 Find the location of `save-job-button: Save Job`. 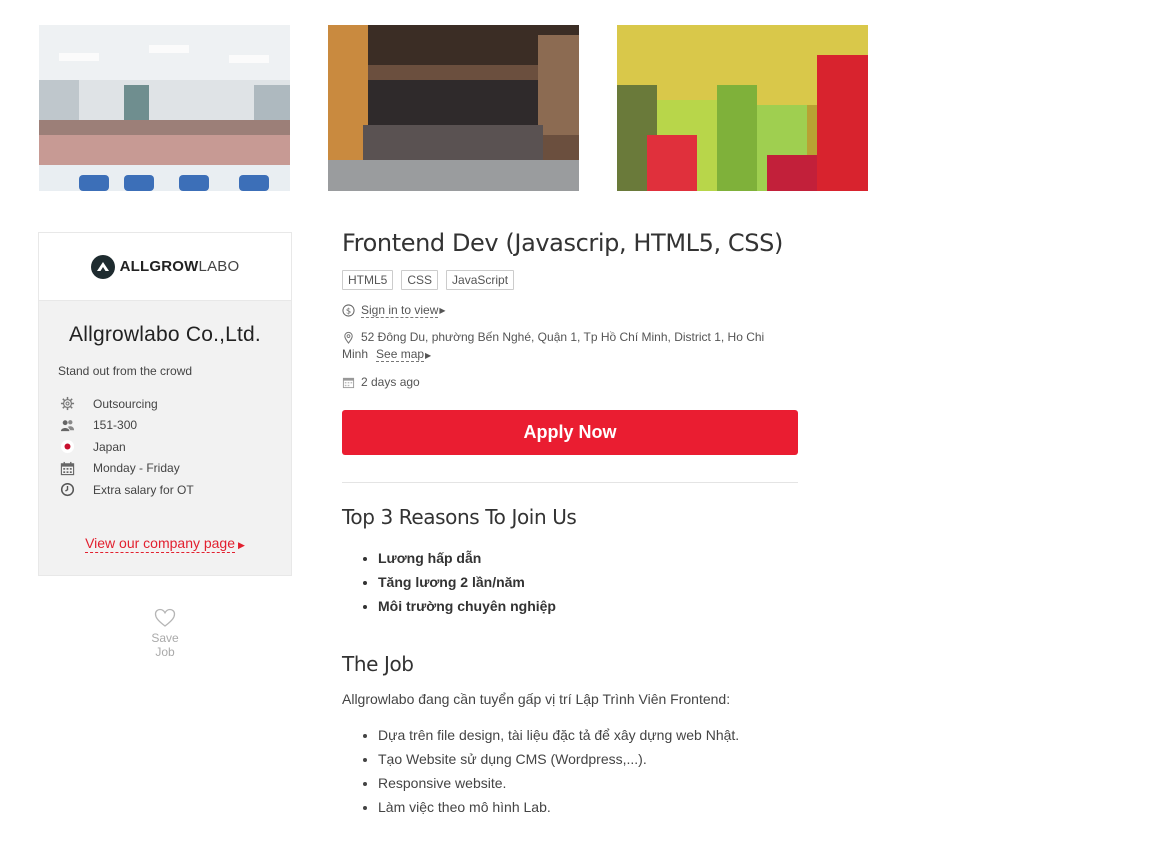

save-job-button: Save Job is located at coordinates (165, 633).